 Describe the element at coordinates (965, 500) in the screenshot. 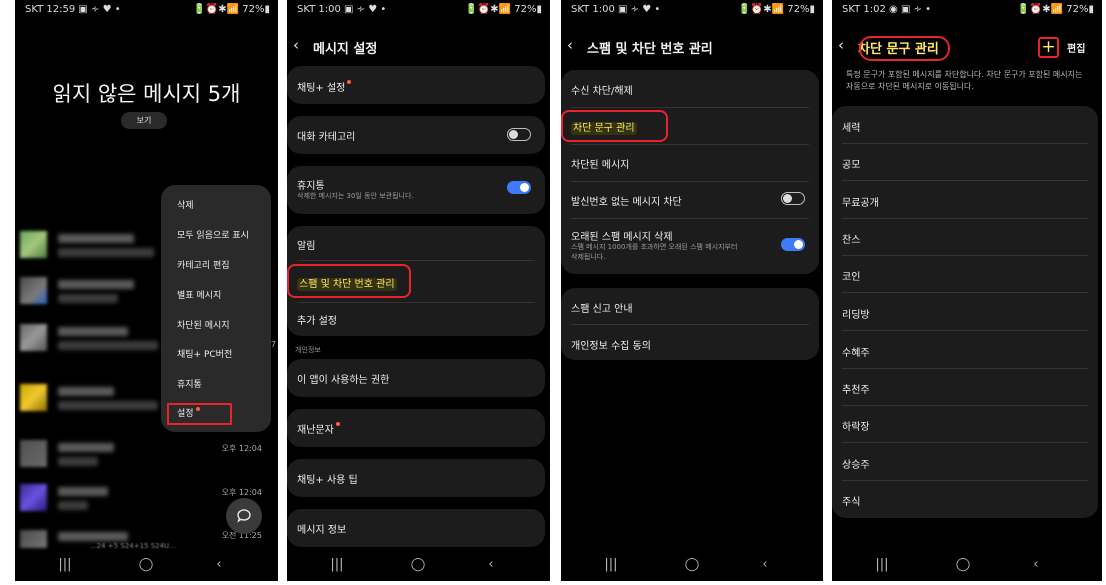

I see `phrase-item: 주식` at that location.